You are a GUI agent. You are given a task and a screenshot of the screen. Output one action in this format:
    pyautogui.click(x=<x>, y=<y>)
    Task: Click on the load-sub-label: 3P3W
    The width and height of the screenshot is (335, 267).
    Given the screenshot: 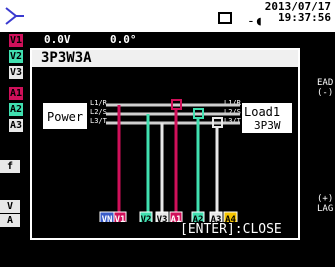 What is the action you would take?
    pyautogui.click(x=267, y=125)
    